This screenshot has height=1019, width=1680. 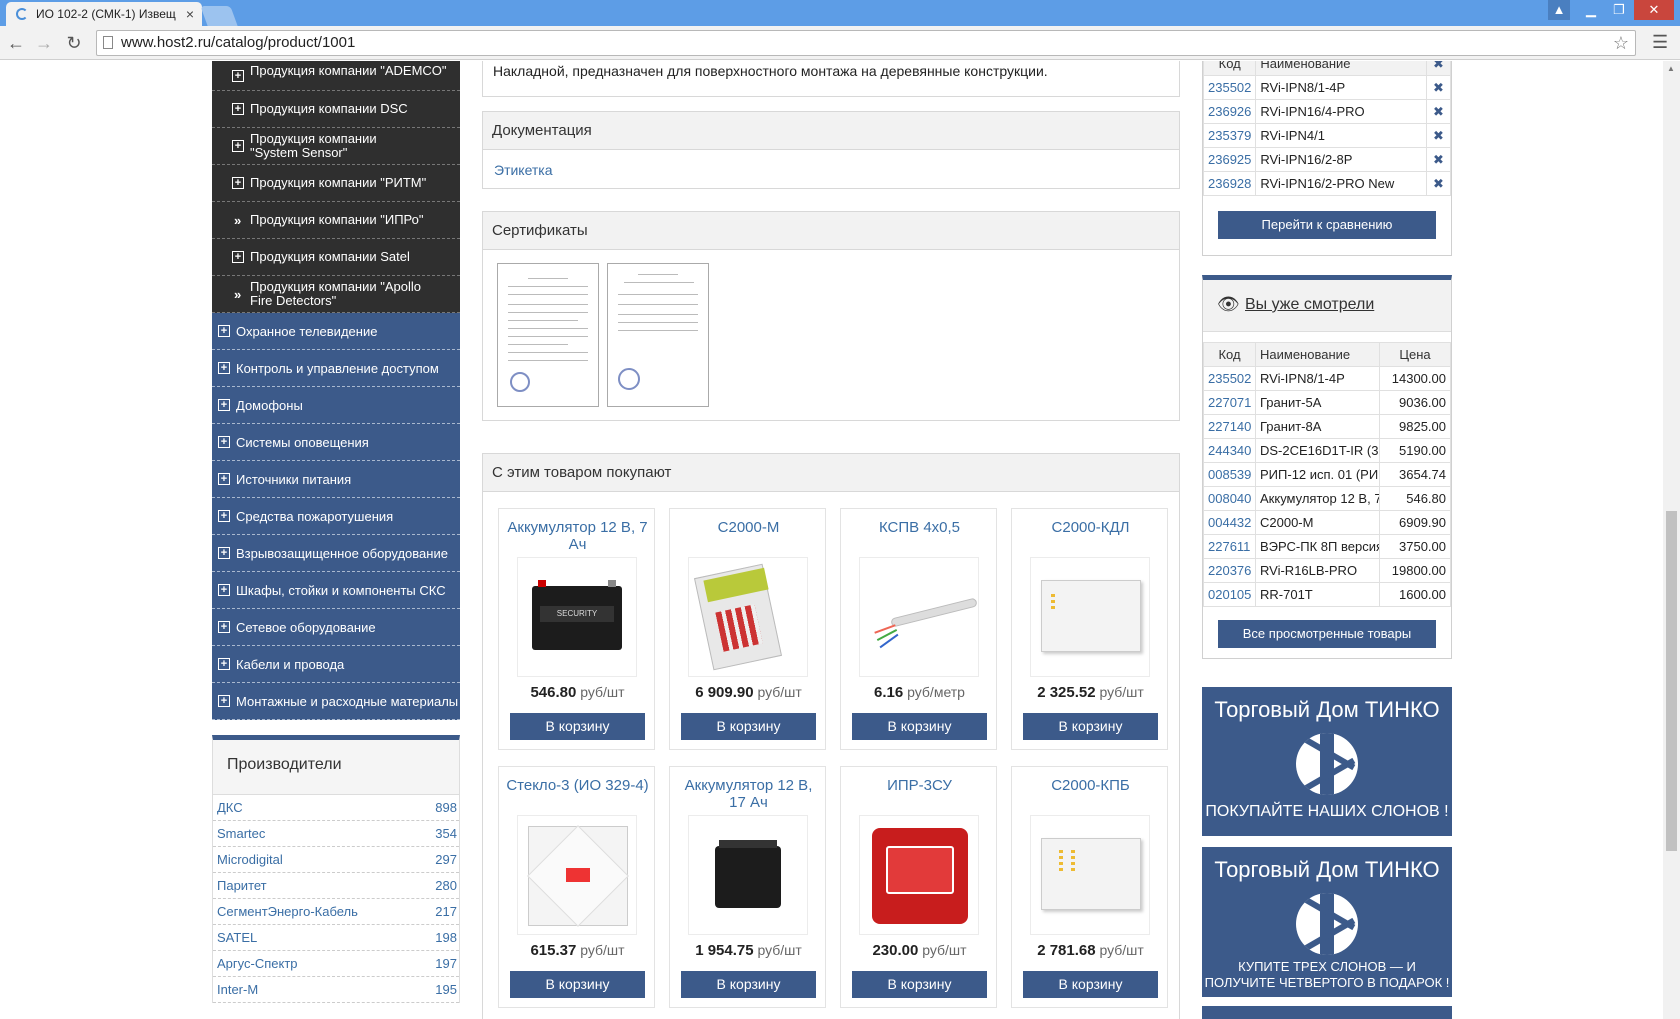 What do you see at coordinates (336, 590) in the screenshot?
I see `category-item: + Шкафы, стойки и компоненты СКС` at bounding box center [336, 590].